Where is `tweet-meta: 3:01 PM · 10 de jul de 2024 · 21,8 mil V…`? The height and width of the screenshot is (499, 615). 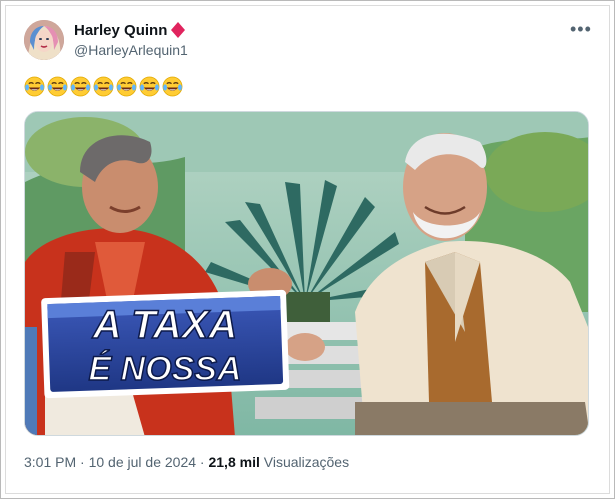
tweet-meta: 3:01 PM · 10 de jul de 2024 · 21,8 mil V… is located at coordinates (186, 462).